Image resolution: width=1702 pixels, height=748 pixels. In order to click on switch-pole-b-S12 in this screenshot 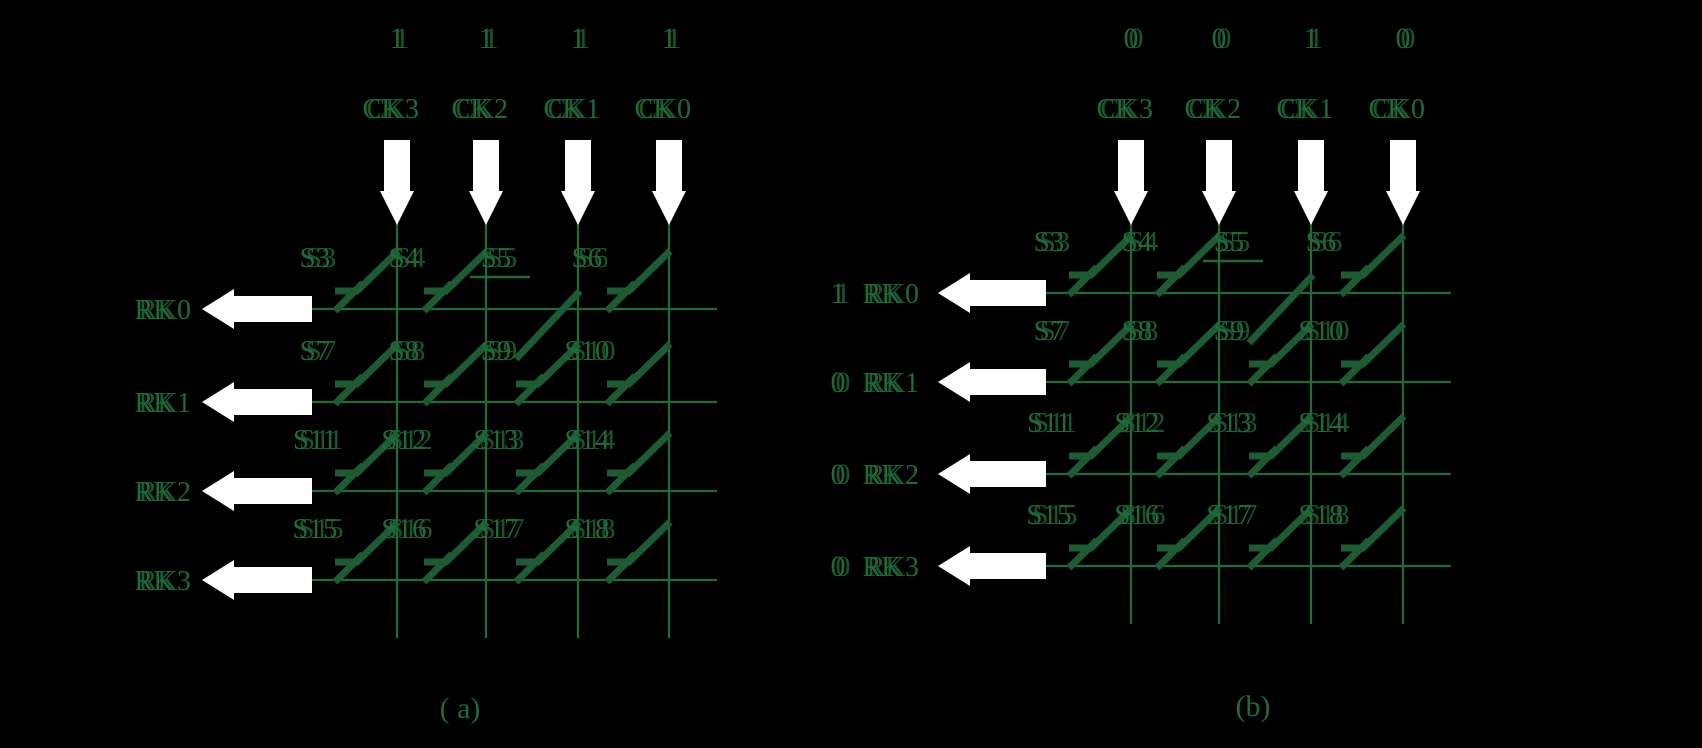, I will do `click(1171, 462)`.